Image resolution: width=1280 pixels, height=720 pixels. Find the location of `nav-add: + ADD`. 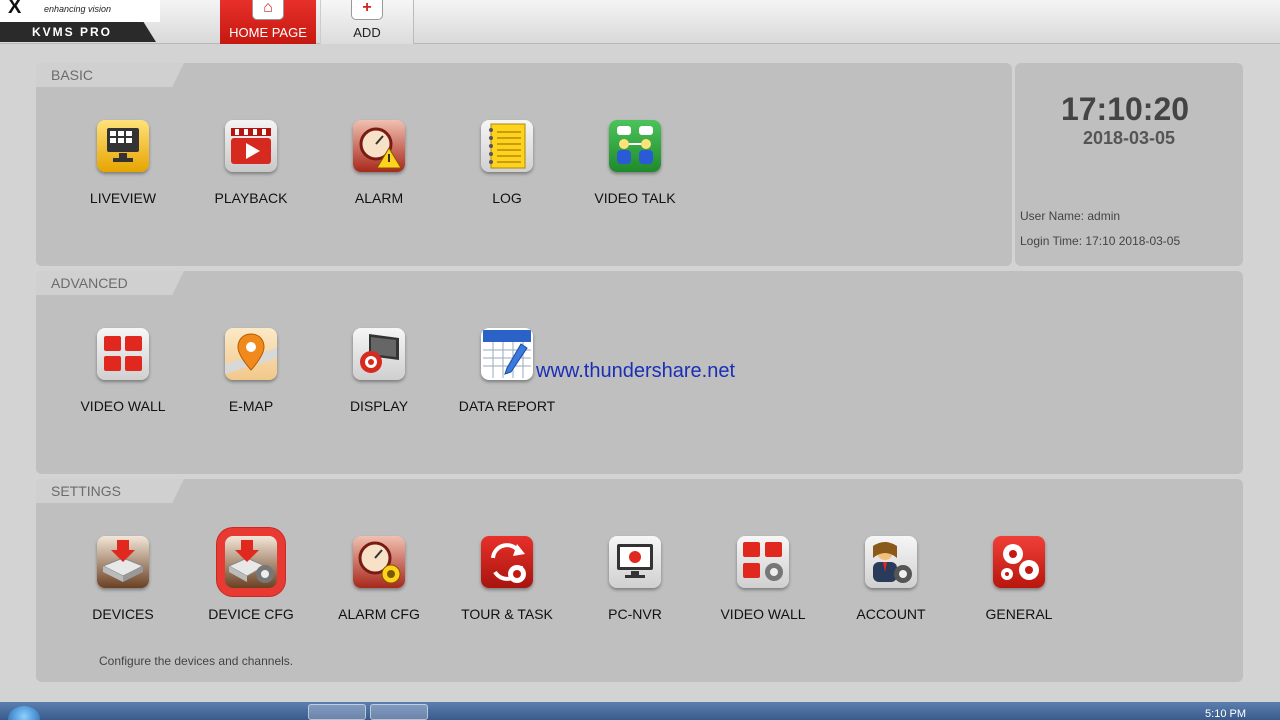

nav-add: + ADD is located at coordinates (367, 22).